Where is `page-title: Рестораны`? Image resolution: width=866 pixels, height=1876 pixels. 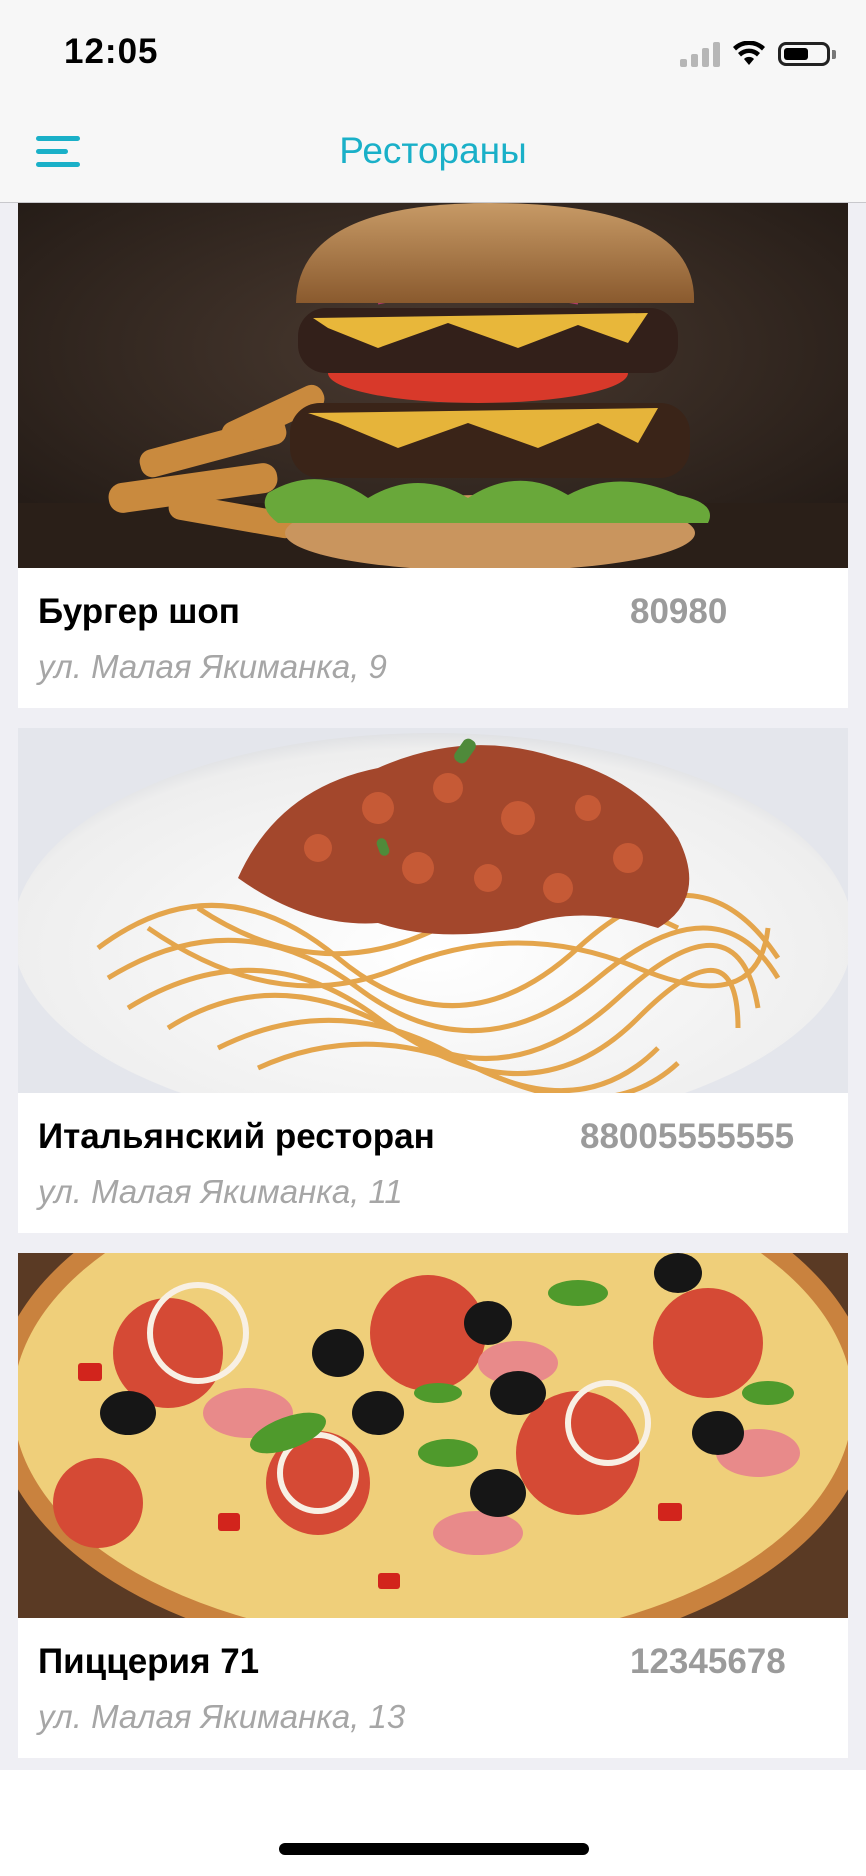
page-title: Рестораны is located at coordinates (433, 150).